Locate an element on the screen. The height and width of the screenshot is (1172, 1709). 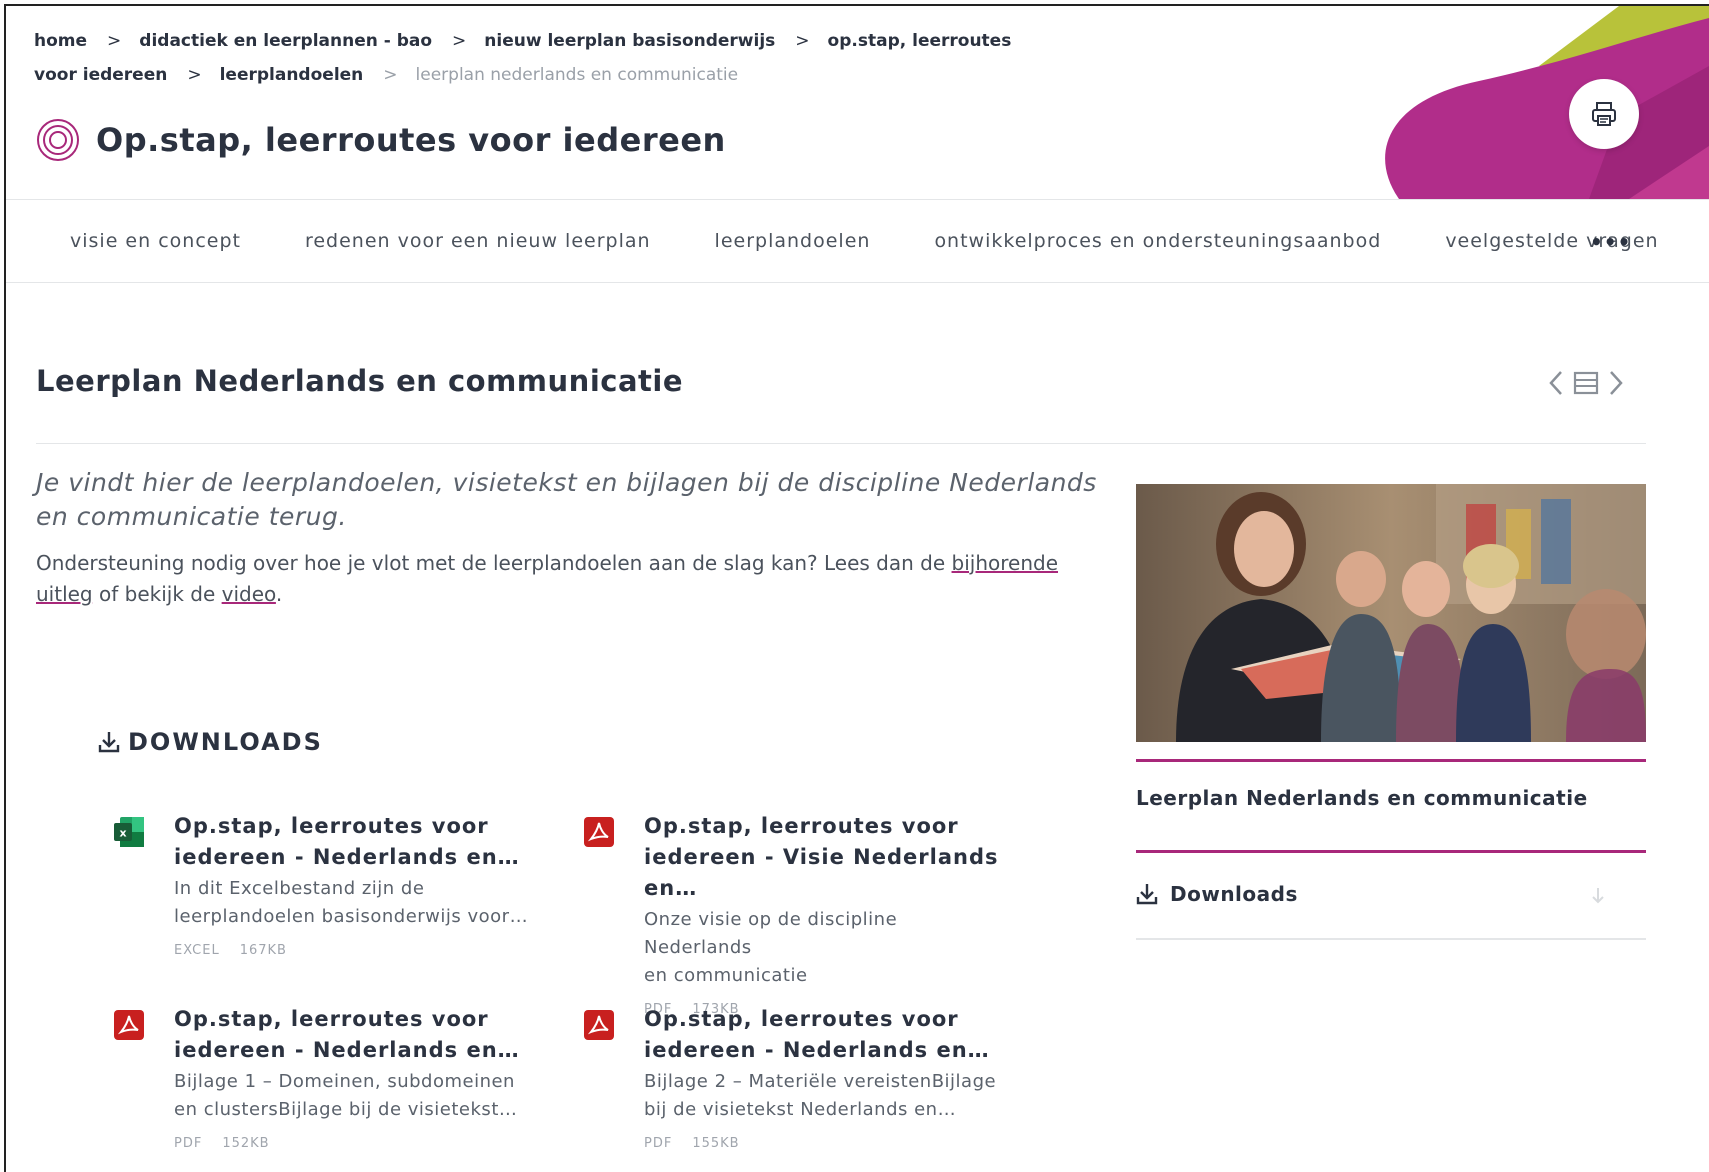
download-size: 152KB is located at coordinates (246, 1143).